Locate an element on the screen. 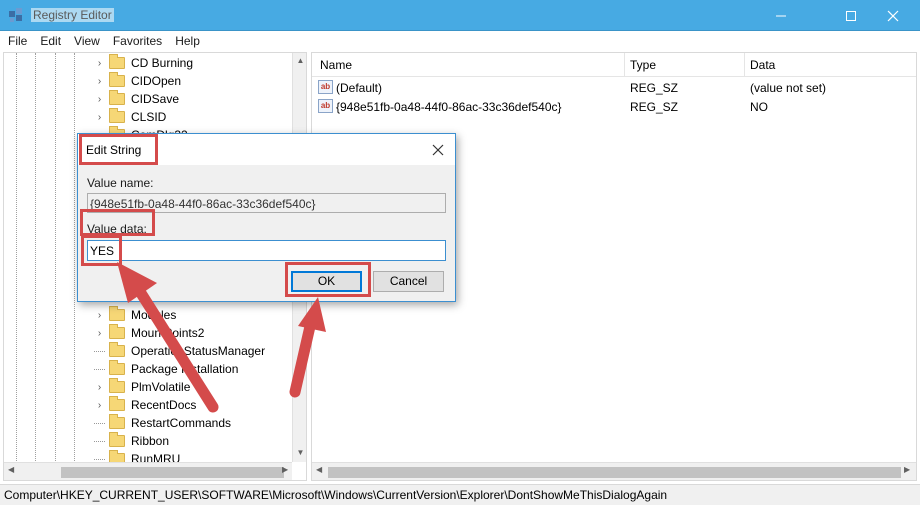 This screenshot has height=505, width=920. list-header: Name Type Data is located at coordinates (614, 65).